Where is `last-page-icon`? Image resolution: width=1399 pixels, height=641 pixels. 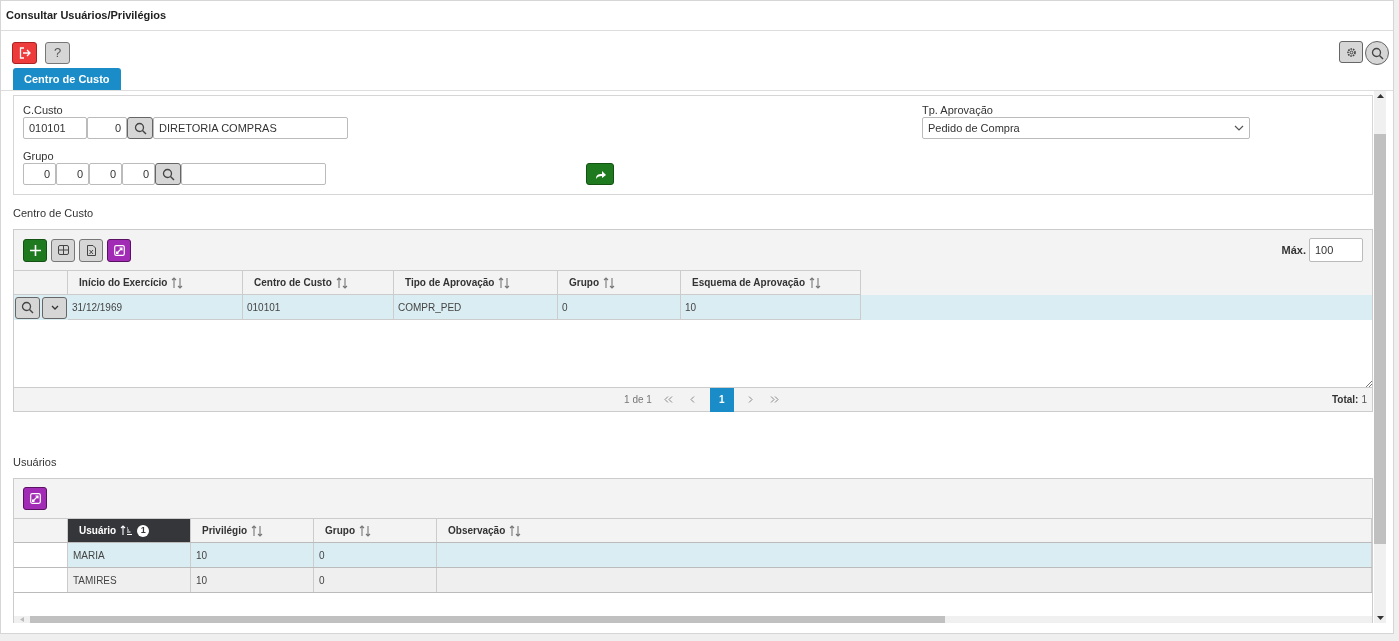 last-page-icon is located at coordinates (775, 399).